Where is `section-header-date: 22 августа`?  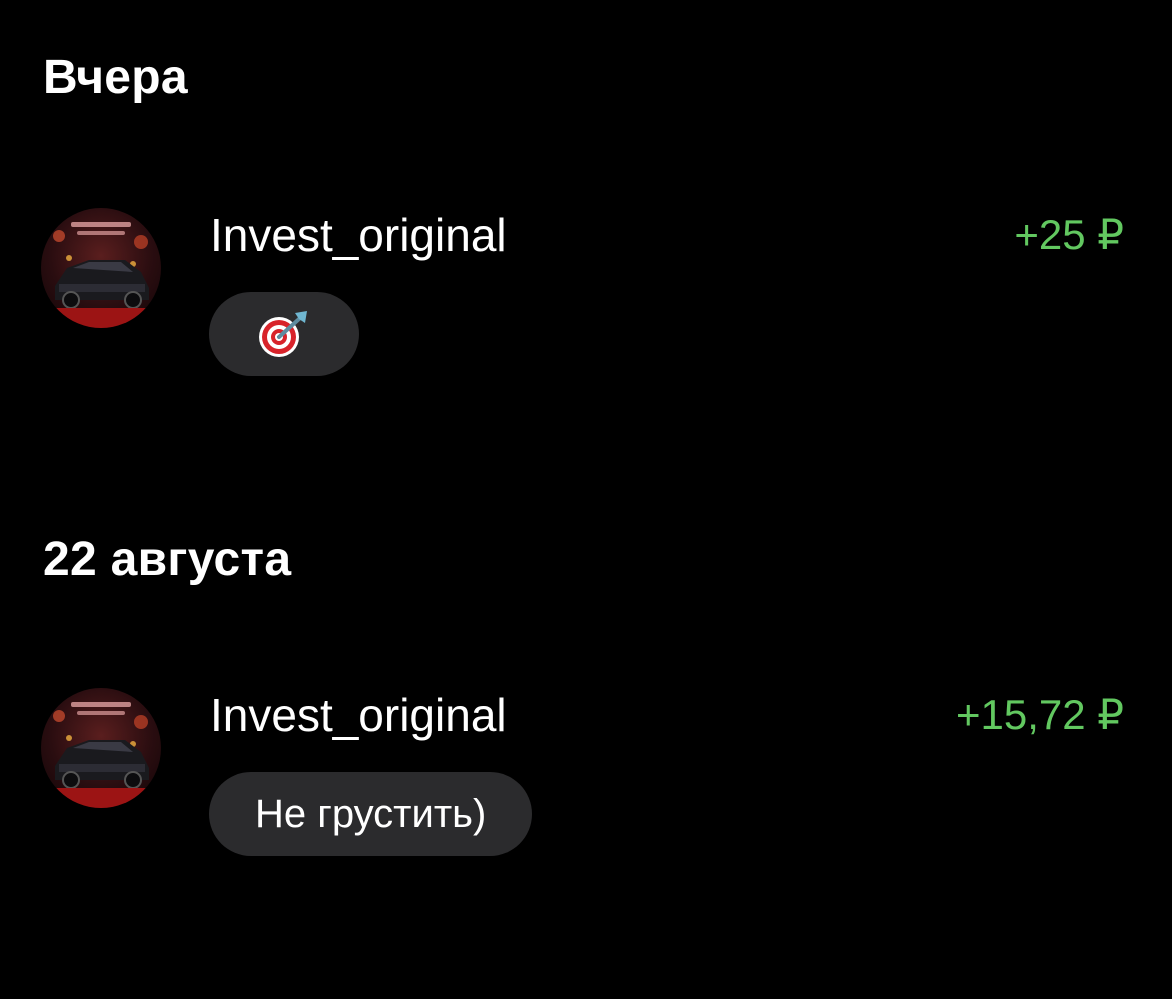
section-header-date: 22 августа is located at coordinates (167, 559).